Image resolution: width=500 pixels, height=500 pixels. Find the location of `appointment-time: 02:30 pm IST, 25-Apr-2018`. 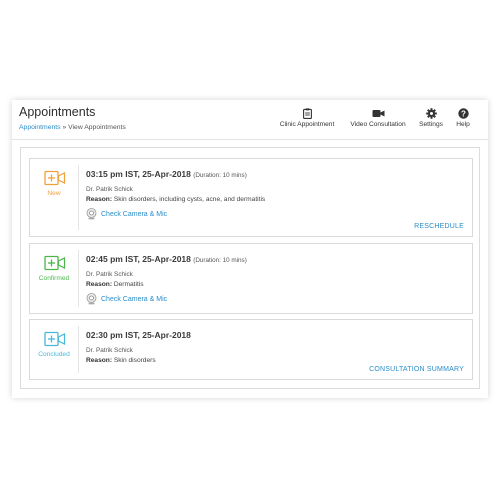

appointment-time: 02:30 pm IST, 25-Apr-2018 is located at coordinates (138, 335).